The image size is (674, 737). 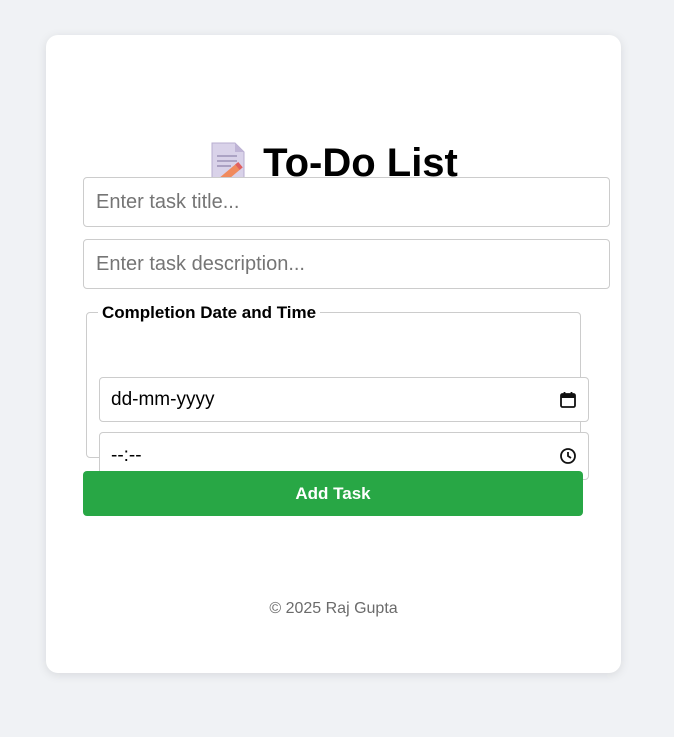 What do you see at coordinates (568, 456) in the screenshot?
I see `clock-icon` at bounding box center [568, 456].